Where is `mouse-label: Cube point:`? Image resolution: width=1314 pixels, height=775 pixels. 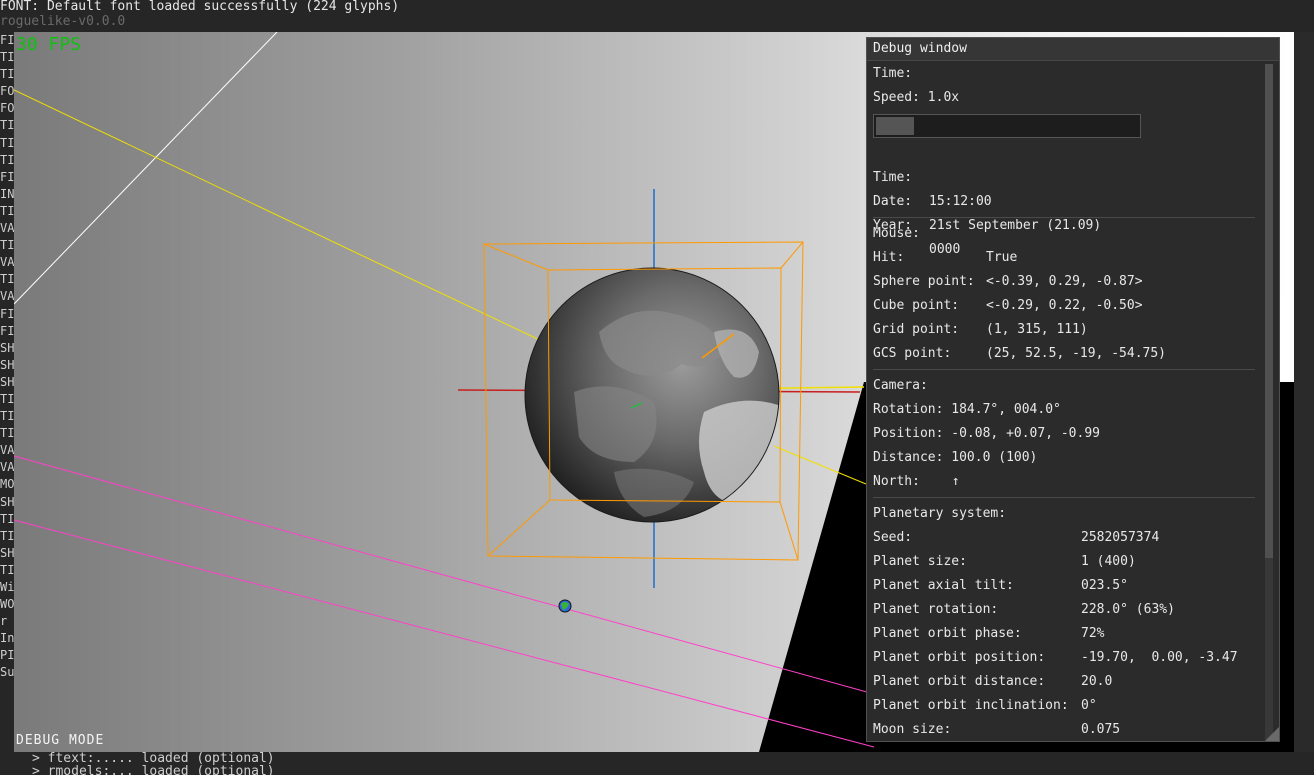
mouse-label: Cube point: is located at coordinates (916, 305).